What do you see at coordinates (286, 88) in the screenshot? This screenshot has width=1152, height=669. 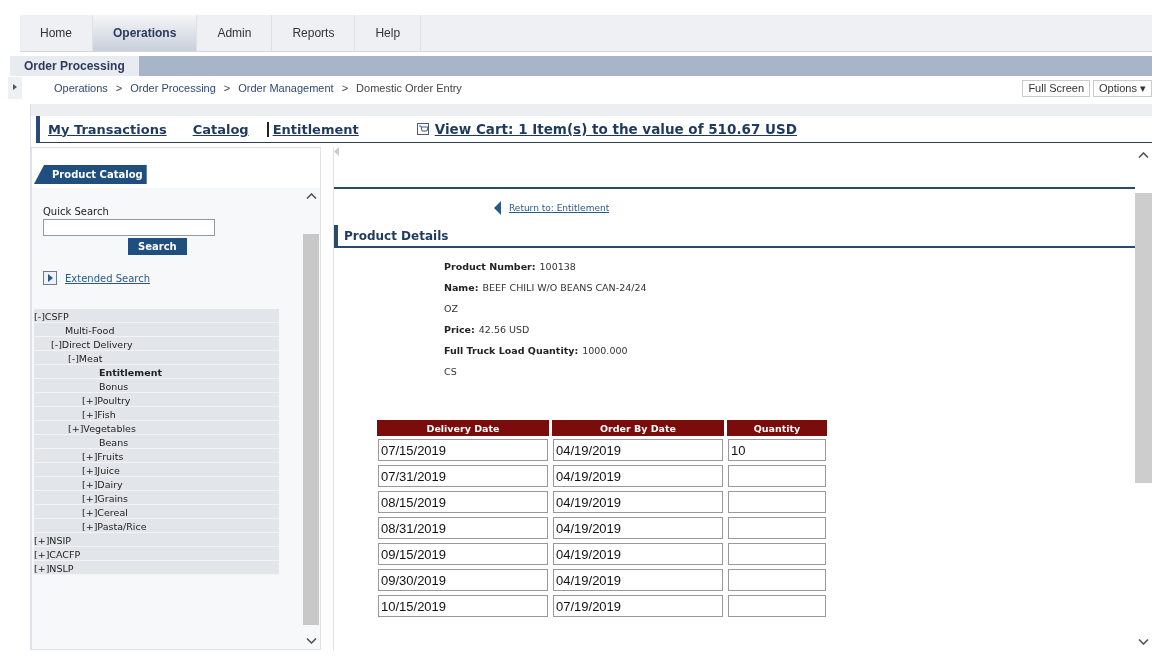 I see `breadcrumb-link: Order Management` at bounding box center [286, 88].